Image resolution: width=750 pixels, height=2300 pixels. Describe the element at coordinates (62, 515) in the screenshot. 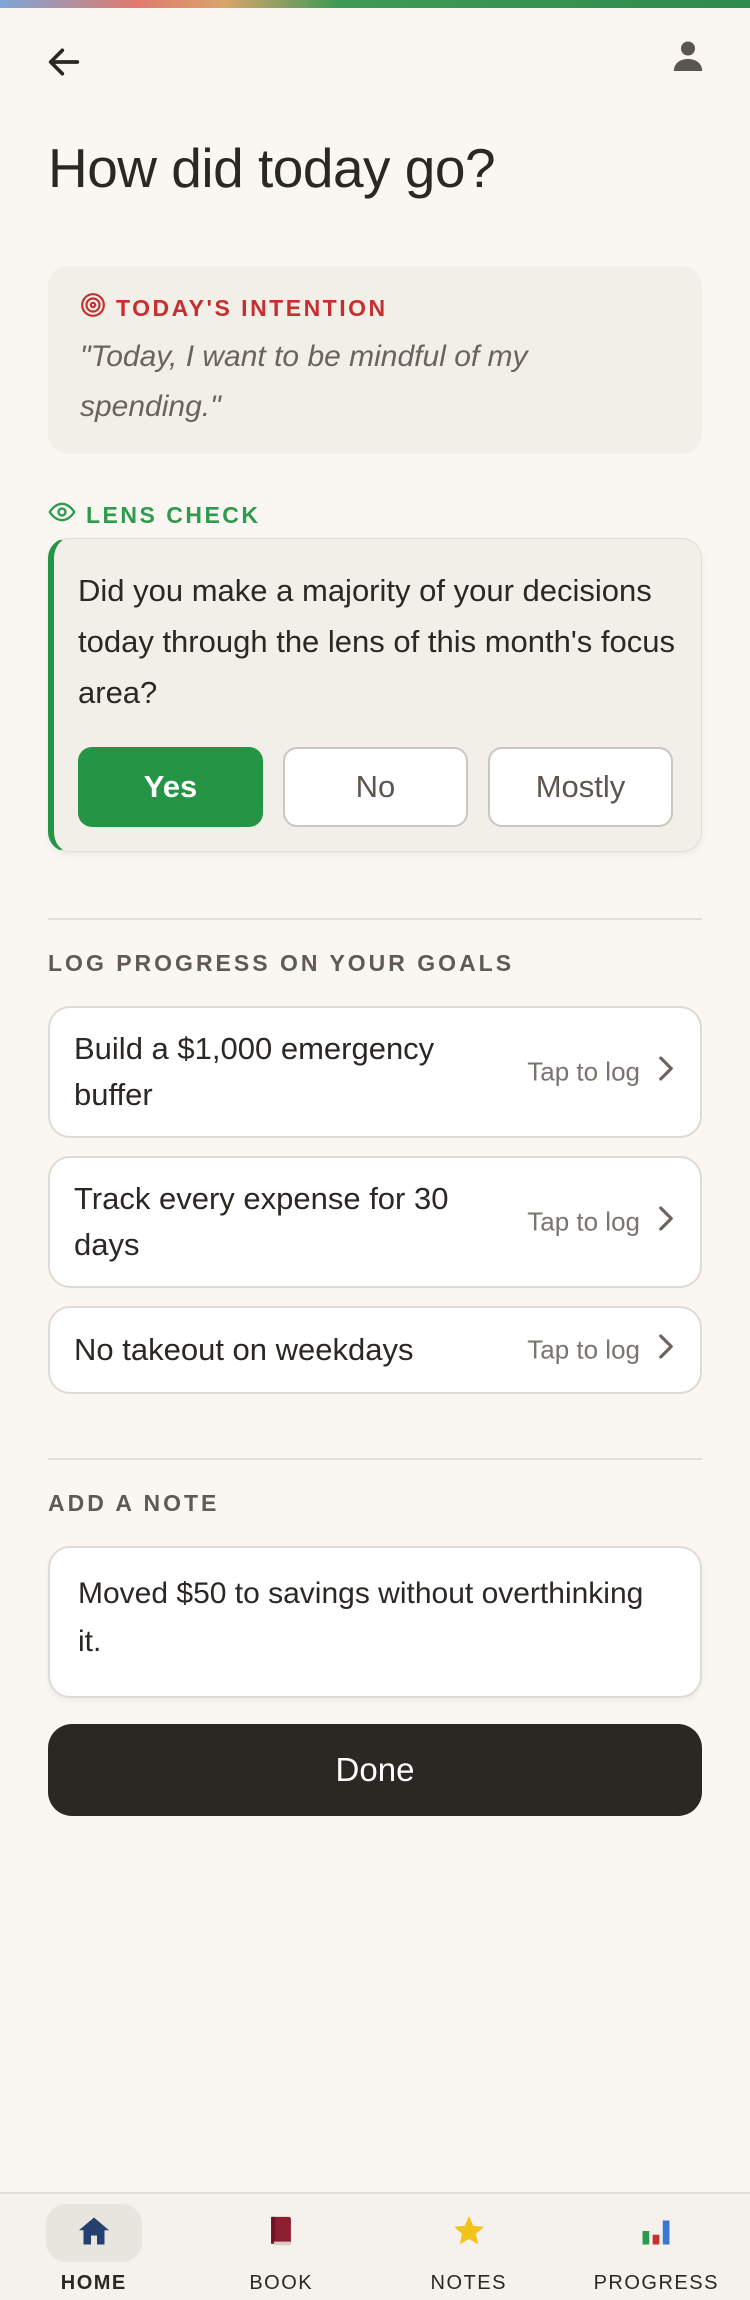

I see `eye-icon` at that location.